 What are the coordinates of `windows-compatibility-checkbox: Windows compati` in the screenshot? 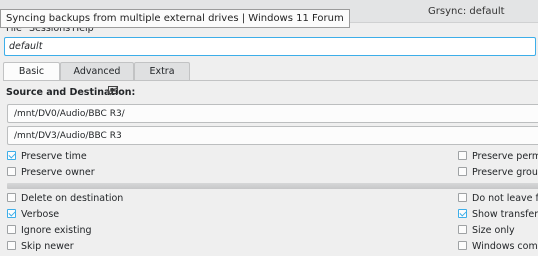 It's located at (498, 247).